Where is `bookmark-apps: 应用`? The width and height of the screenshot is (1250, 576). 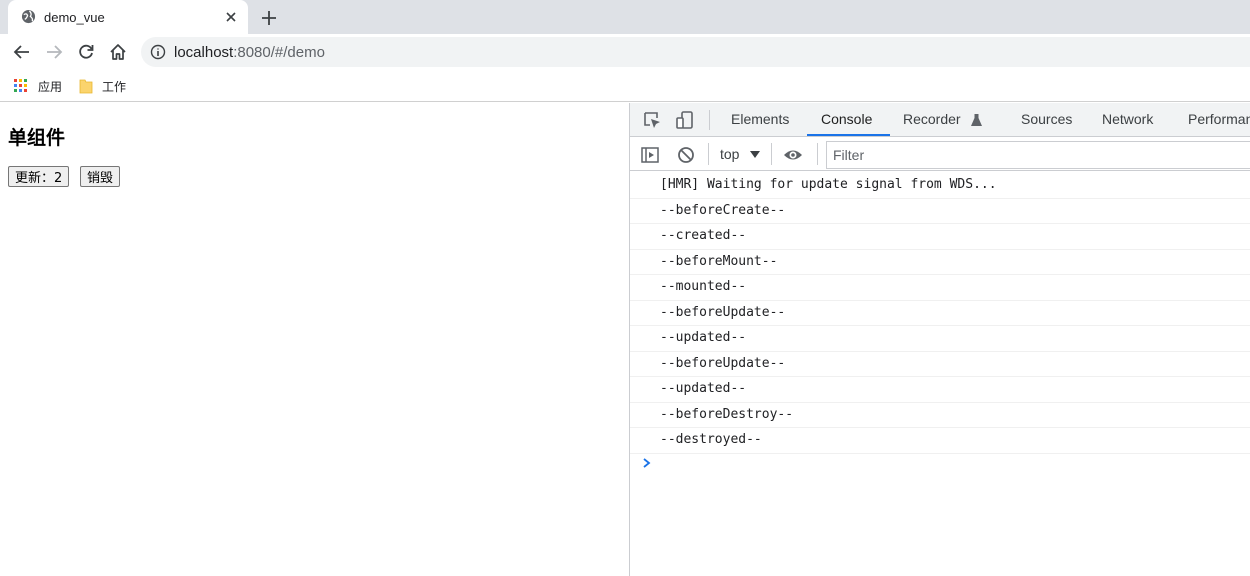
bookmark-apps: 应用 is located at coordinates (40, 86).